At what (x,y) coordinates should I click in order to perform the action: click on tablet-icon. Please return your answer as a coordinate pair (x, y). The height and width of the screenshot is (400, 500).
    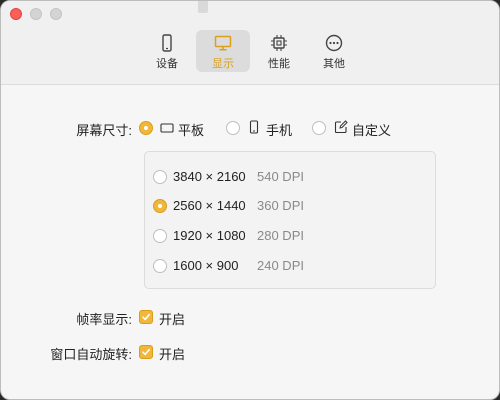
    Looking at the image, I should click on (167, 128).